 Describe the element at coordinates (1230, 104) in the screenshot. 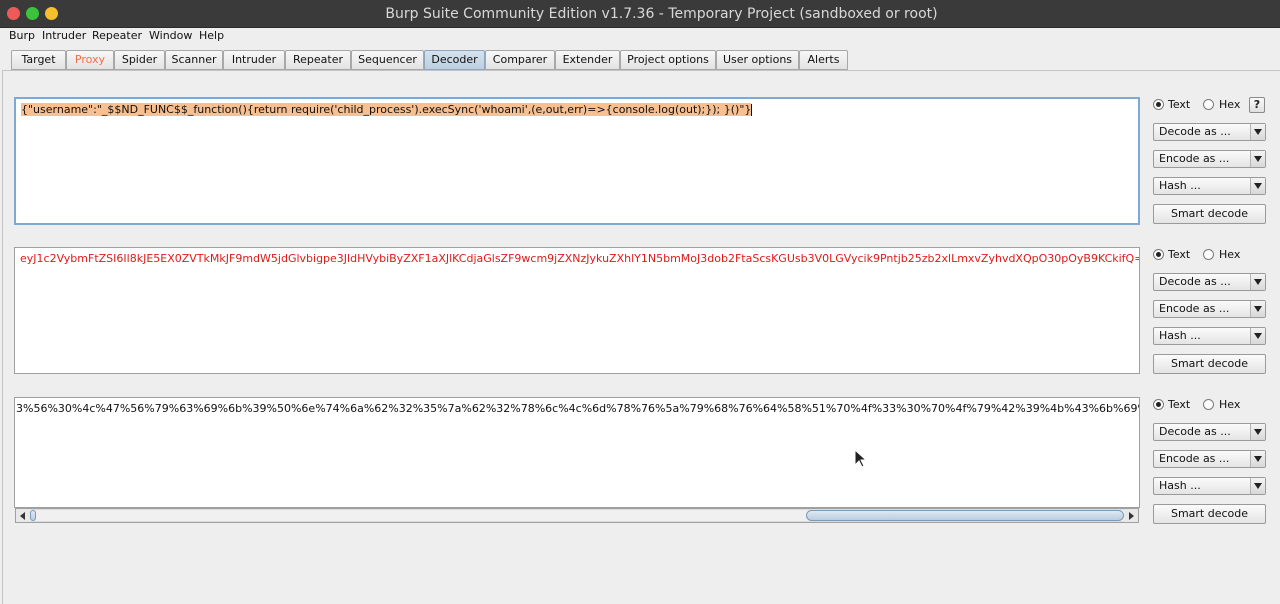

I see `hex-radio-label-1: Hex` at that location.